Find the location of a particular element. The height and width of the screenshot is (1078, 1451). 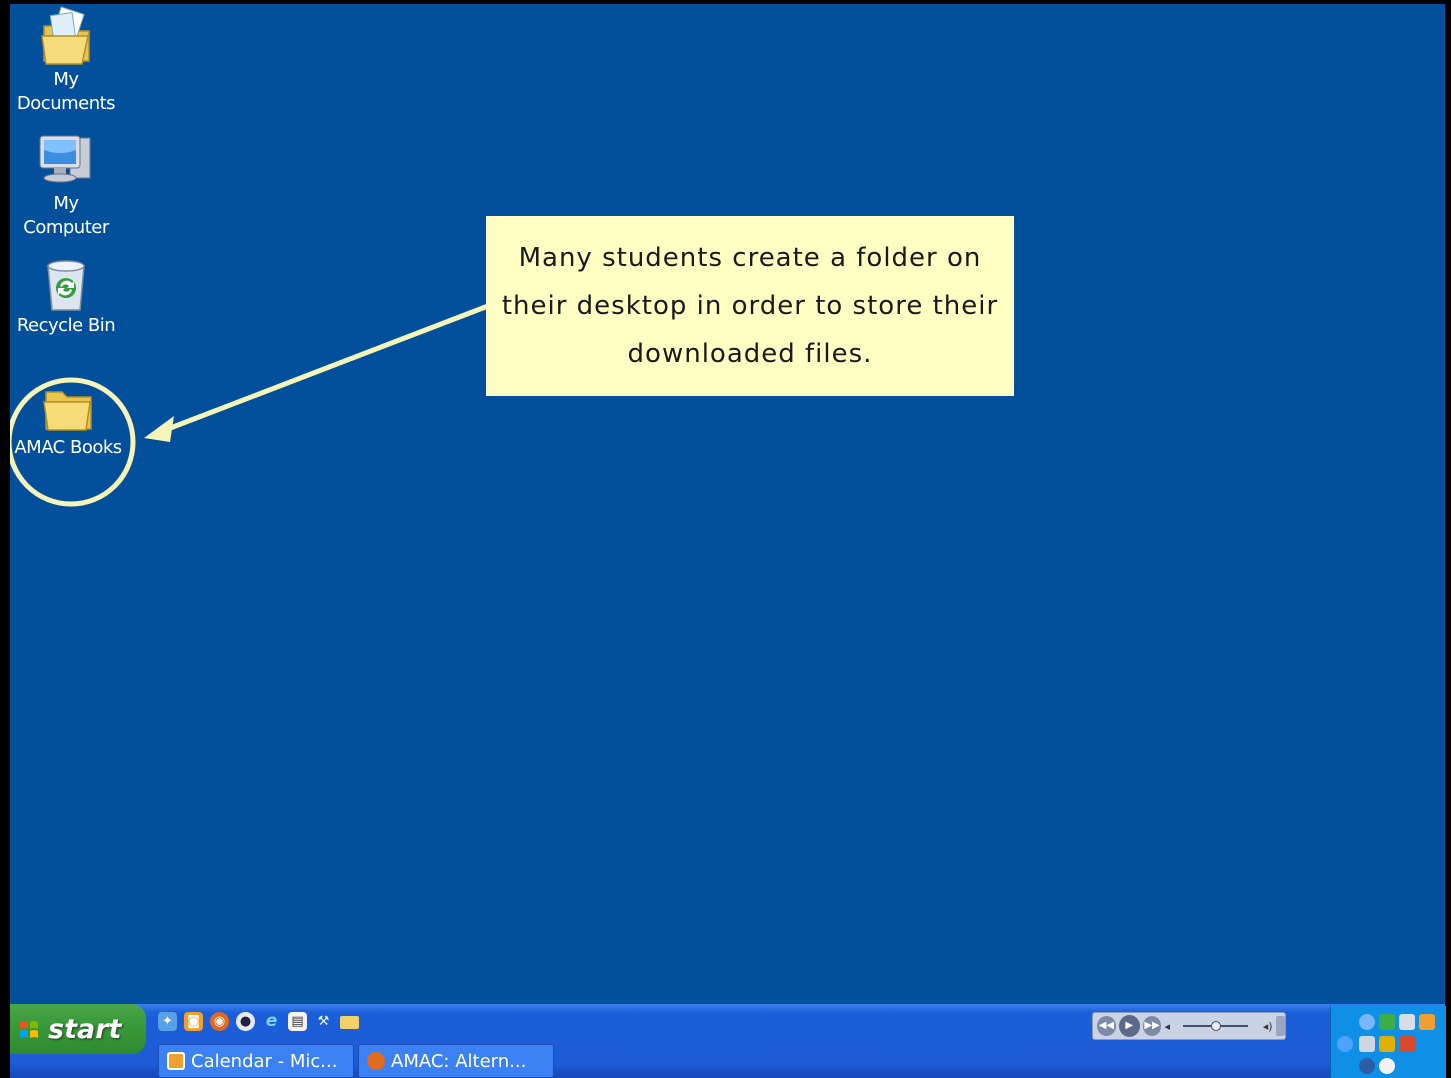

clipboard-icon: ▤ is located at coordinates (297, 1021).